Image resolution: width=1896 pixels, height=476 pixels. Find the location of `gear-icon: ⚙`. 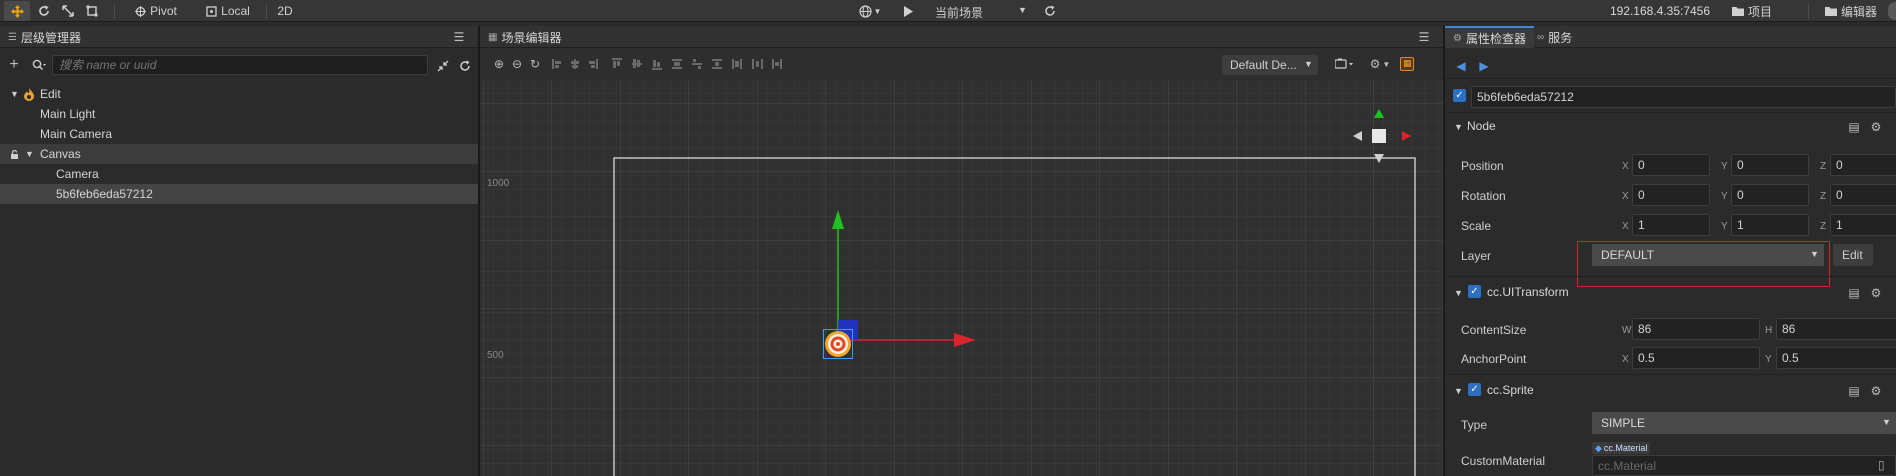

gear-icon: ⚙ is located at coordinates (1375, 64).